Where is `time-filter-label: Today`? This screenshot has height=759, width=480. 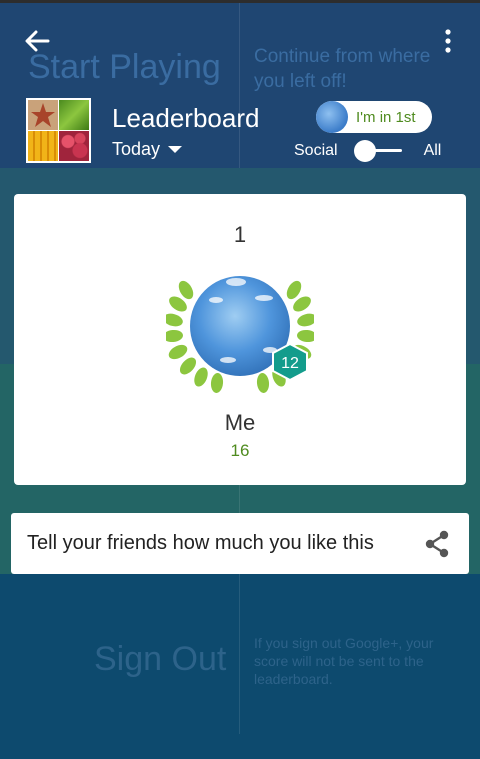
time-filter-label: Today is located at coordinates (136, 149).